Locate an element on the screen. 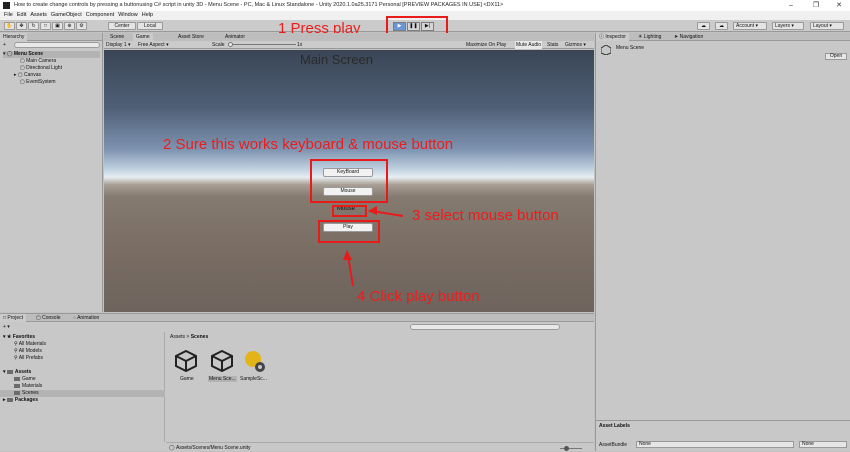 The height and width of the screenshot is (452, 850). hierarchy-search-input is located at coordinates (57, 45).